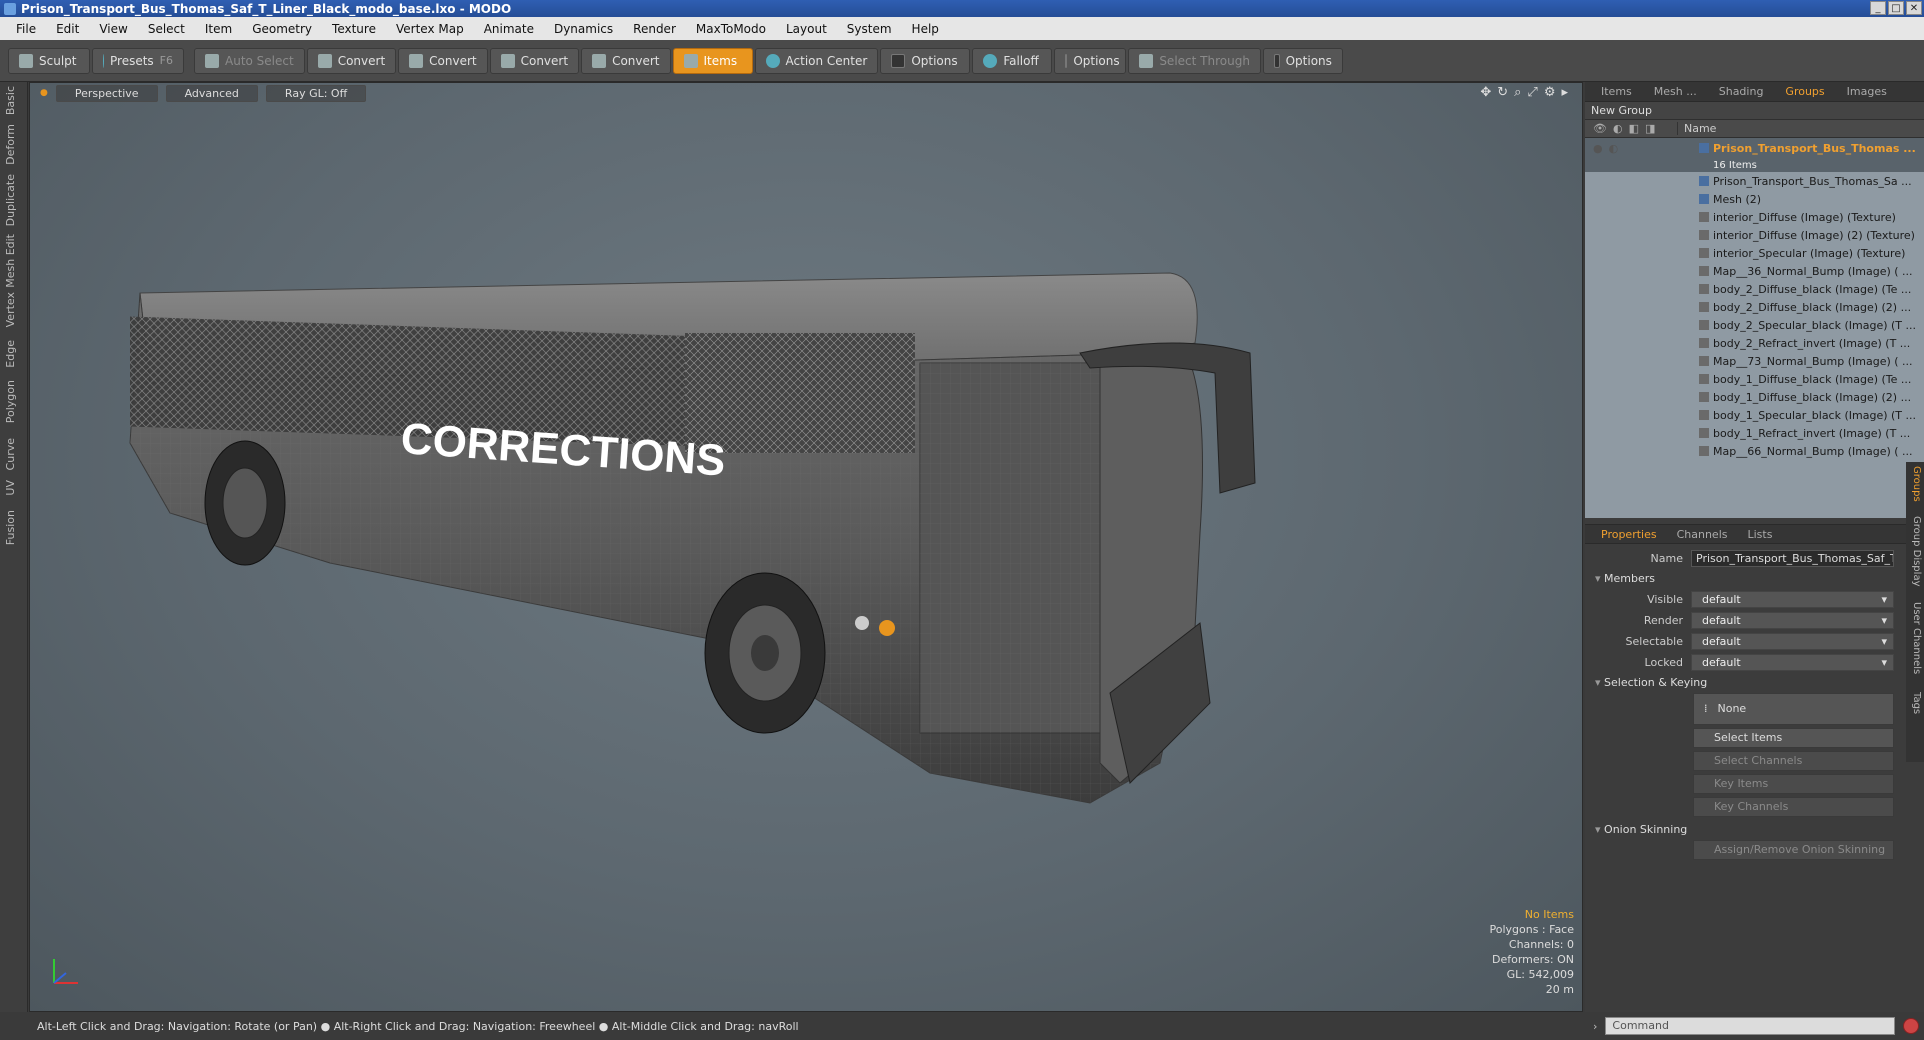 This screenshot has width=1924, height=1040. Describe the element at coordinates (443, 60) in the screenshot. I see `convert-edge-button: Convert` at that location.